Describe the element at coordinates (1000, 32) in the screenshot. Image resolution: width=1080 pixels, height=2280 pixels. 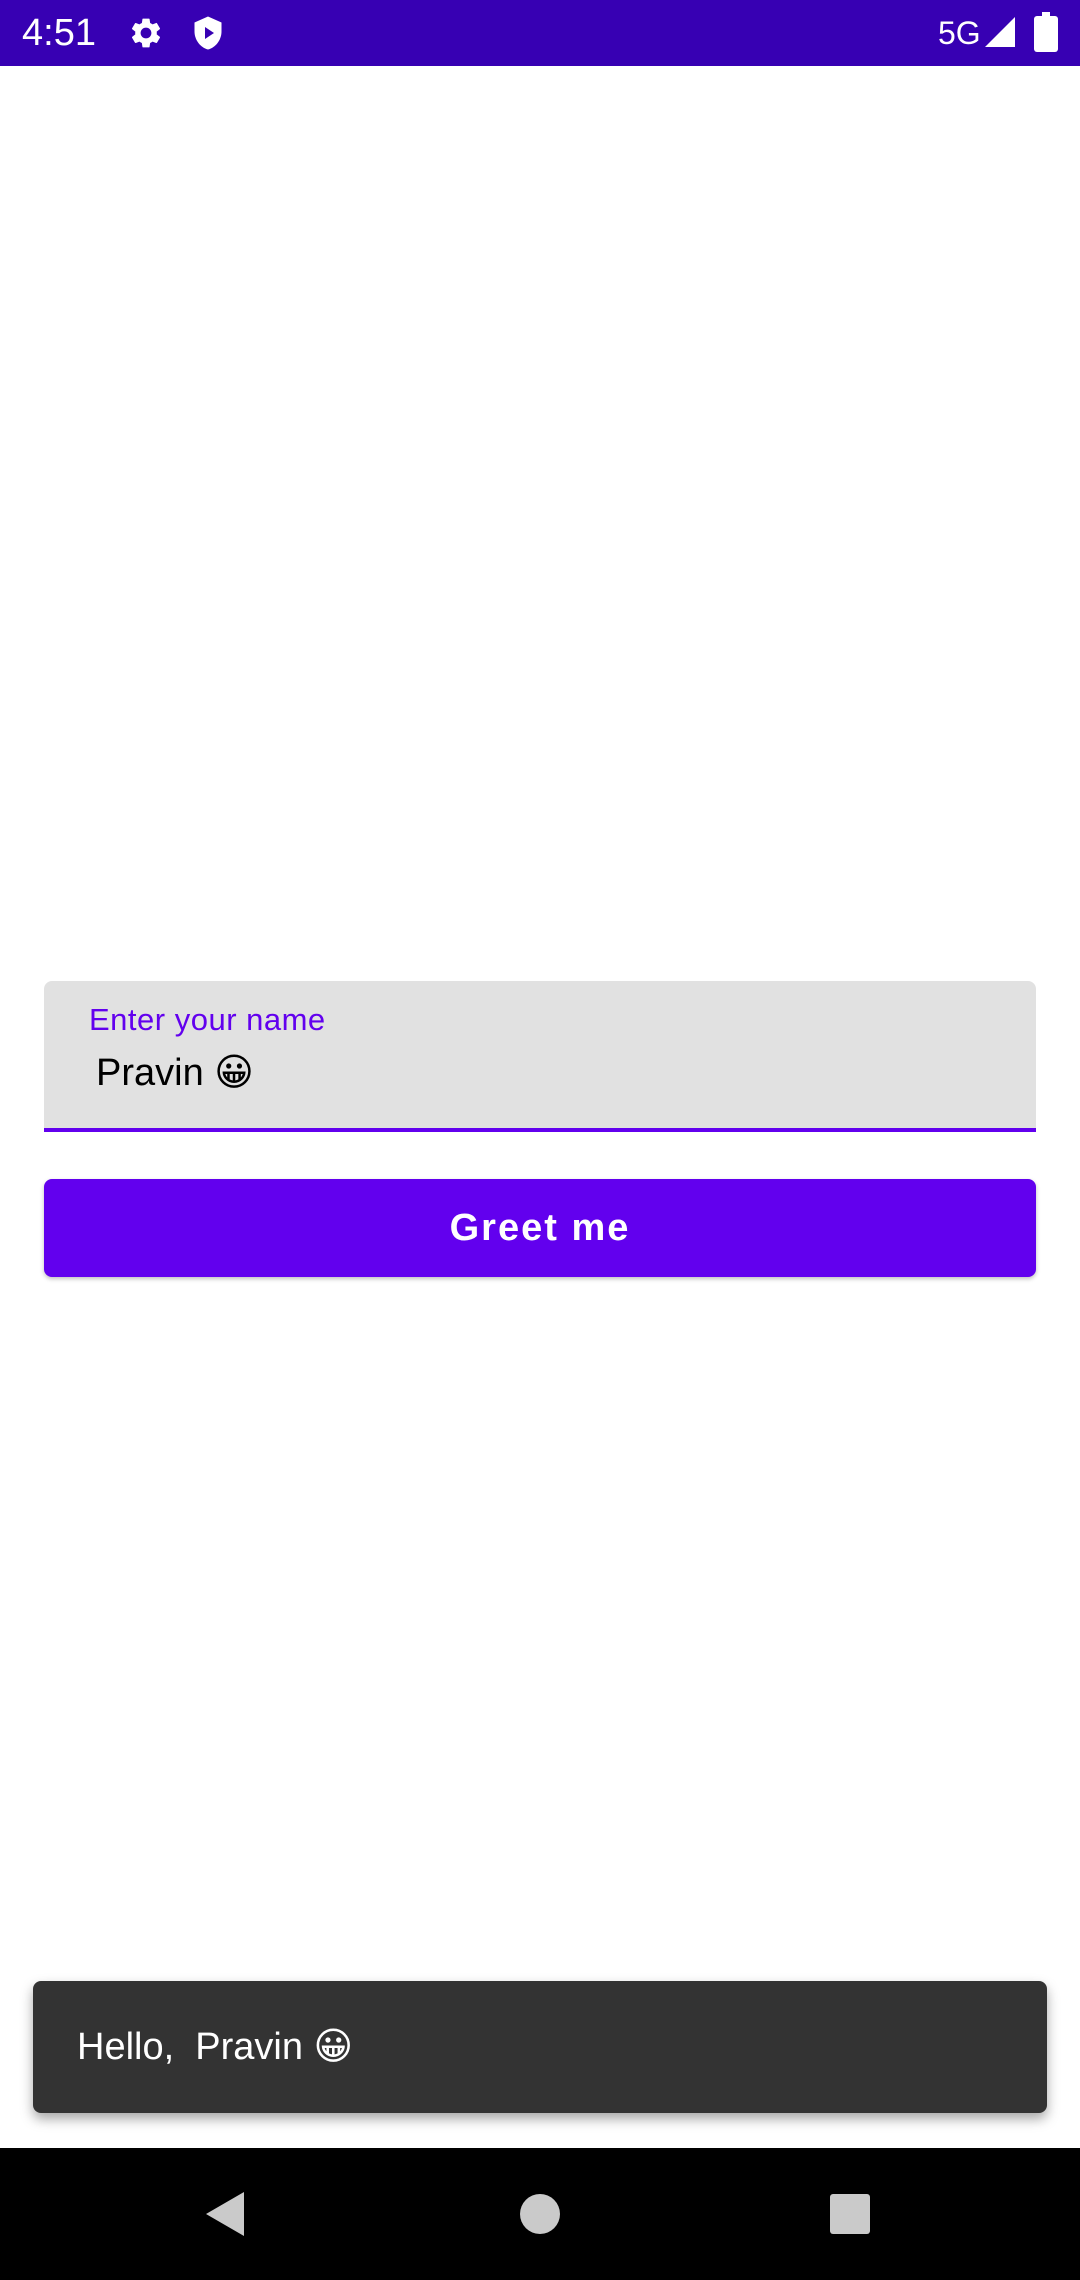
I see `signal-icon` at that location.